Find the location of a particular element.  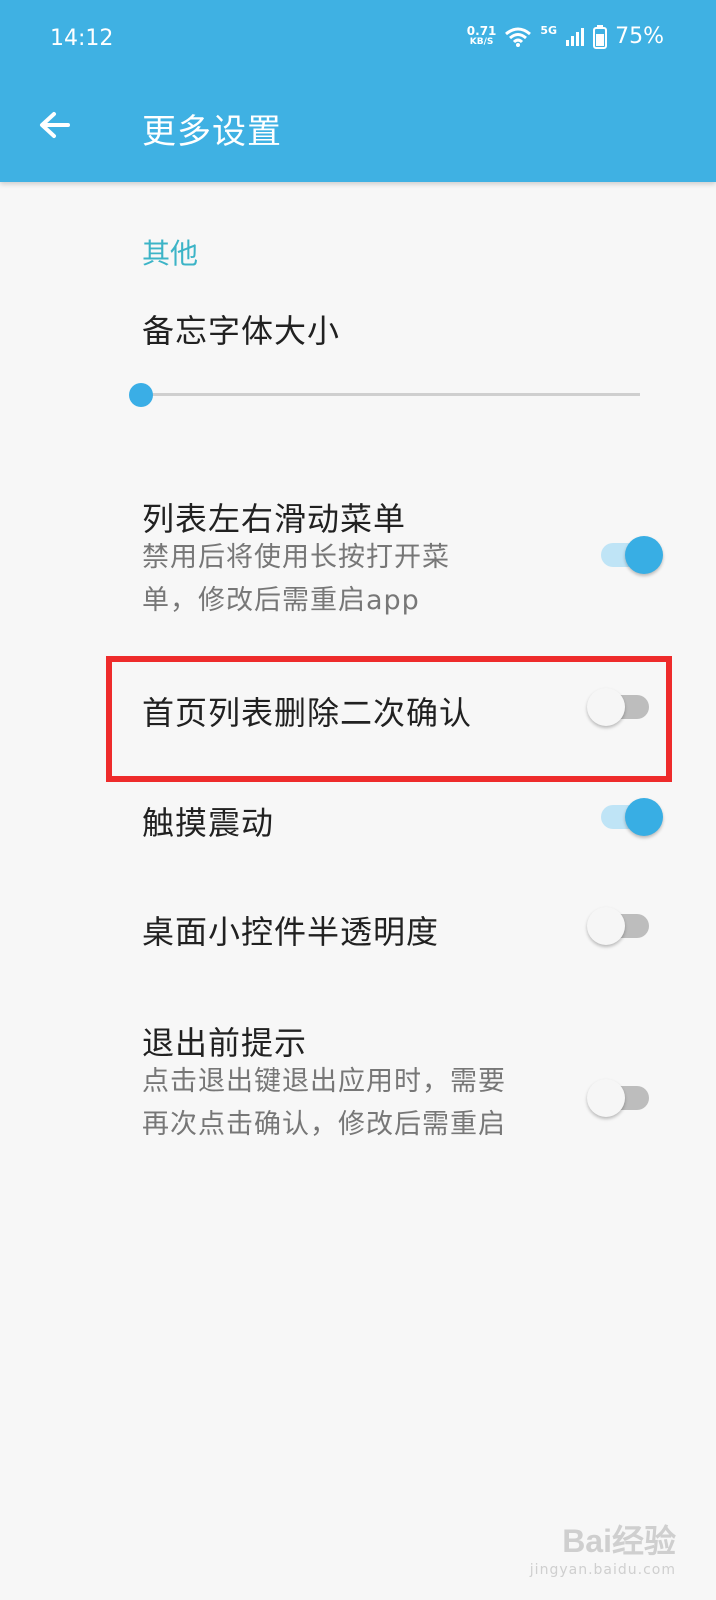

highlight-box is located at coordinates (389, 719).